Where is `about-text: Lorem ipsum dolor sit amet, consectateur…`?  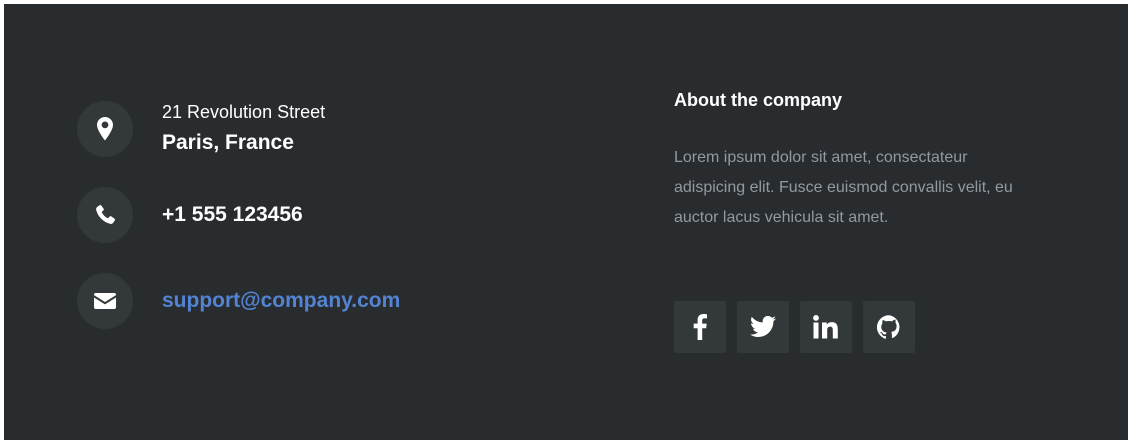
about-text: Lorem ipsum dolor sit amet, consectateur… is located at coordinates (843, 187).